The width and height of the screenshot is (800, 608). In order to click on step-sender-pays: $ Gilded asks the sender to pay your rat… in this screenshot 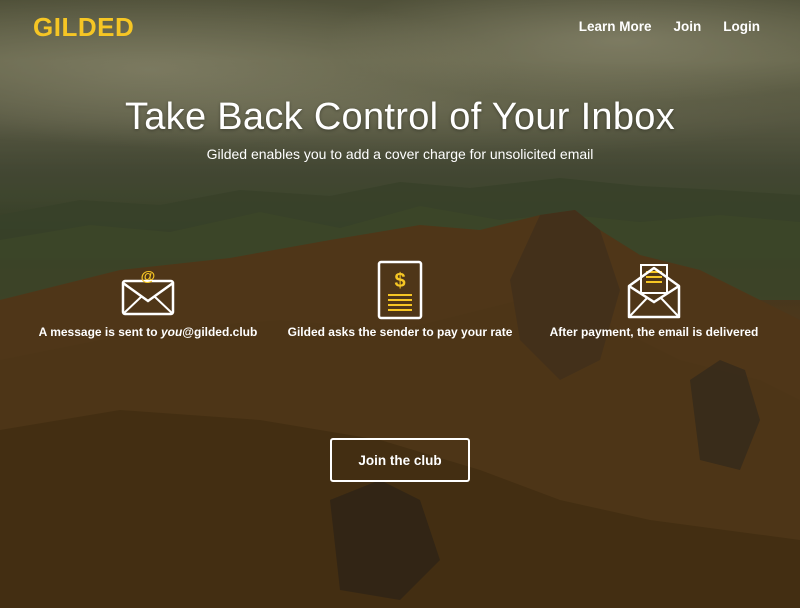, I will do `click(400, 298)`.